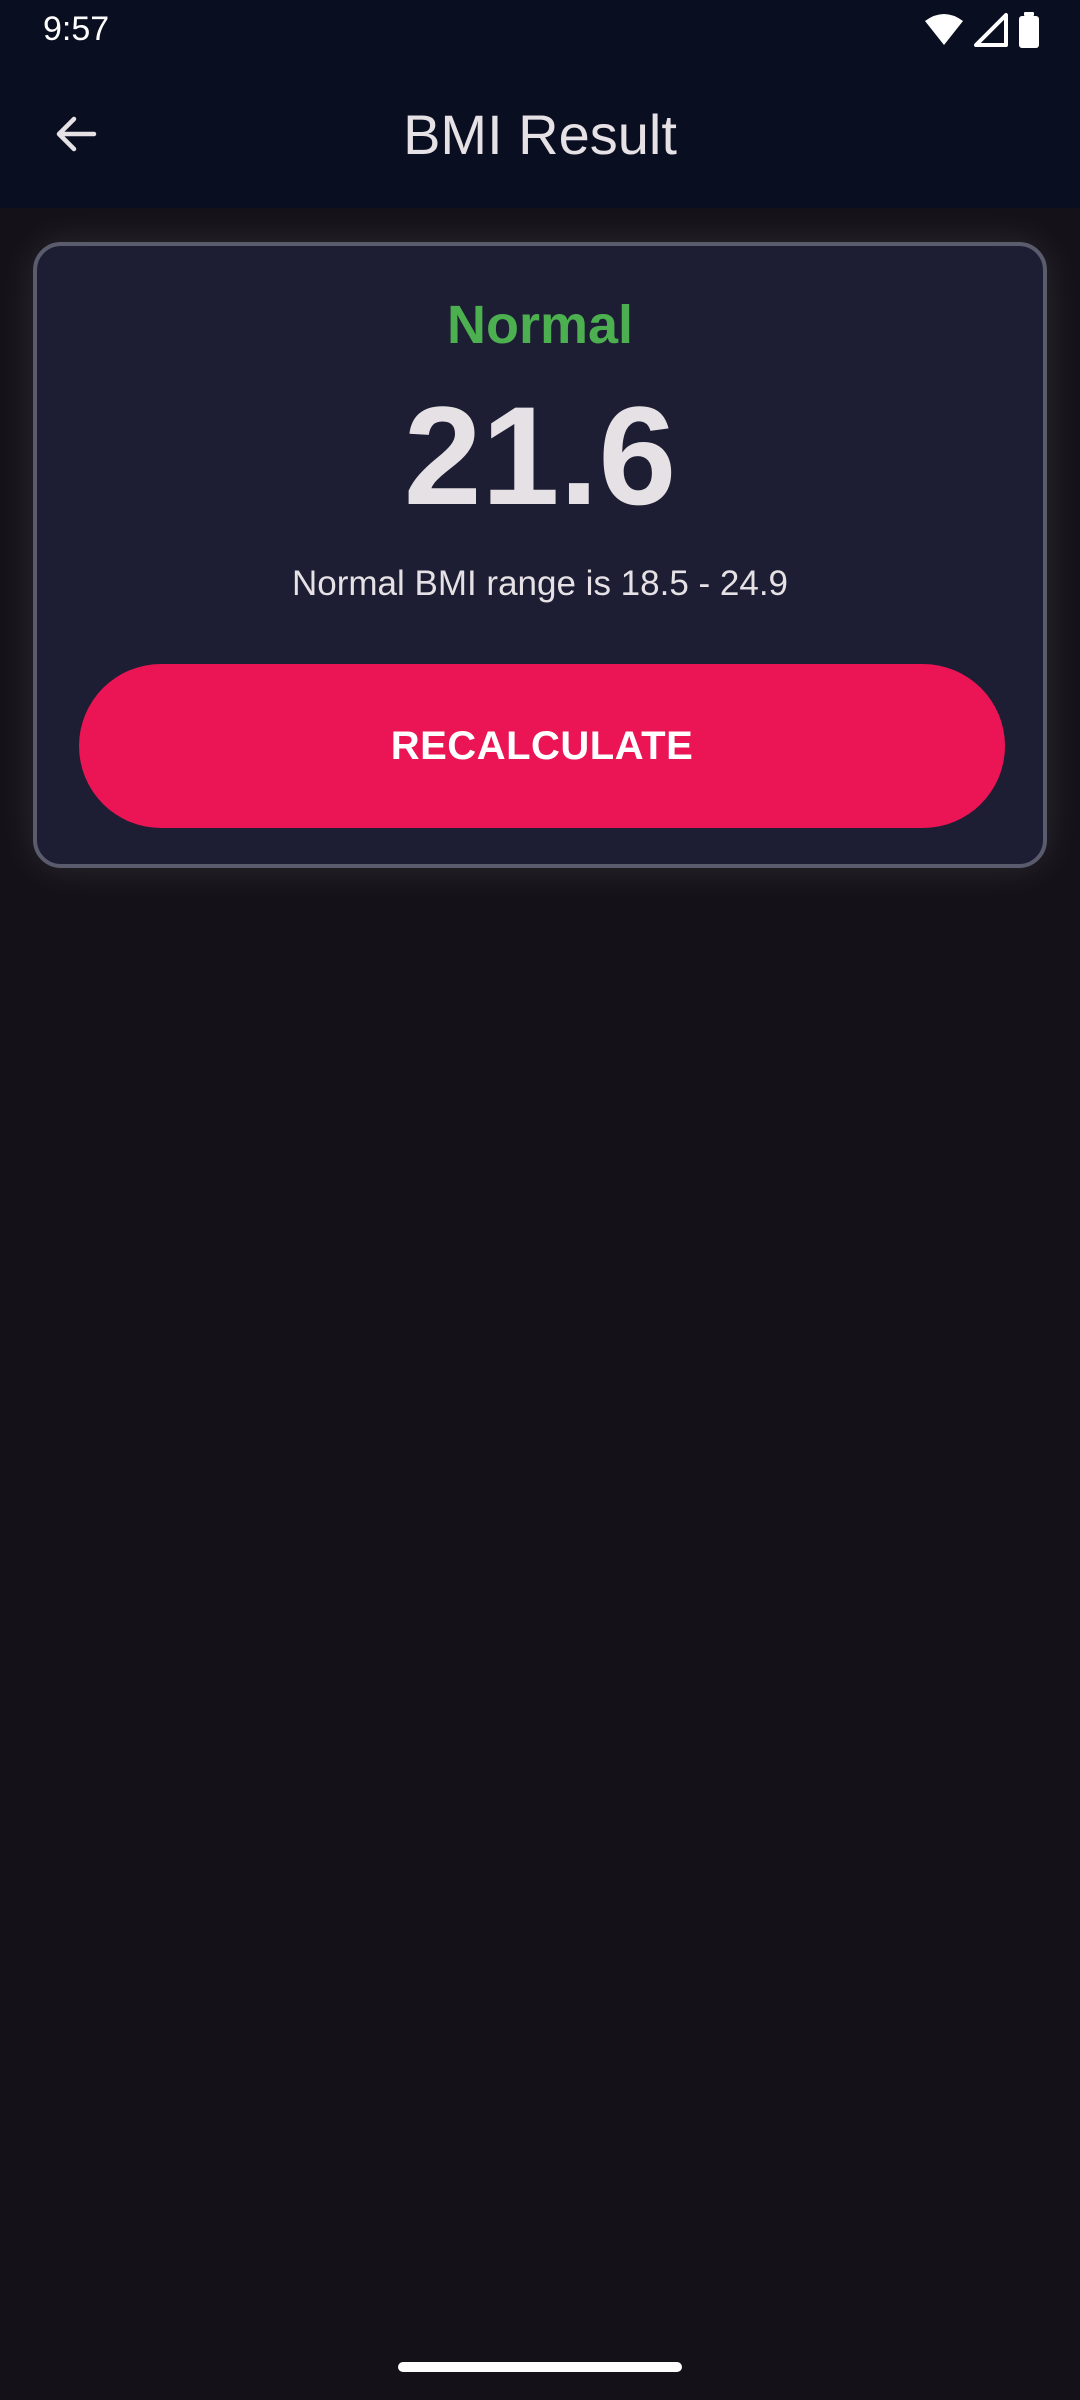 Image resolution: width=1080 pixels, height=2400 pixels. I want to click on home-indicator, so click(540, 2367).